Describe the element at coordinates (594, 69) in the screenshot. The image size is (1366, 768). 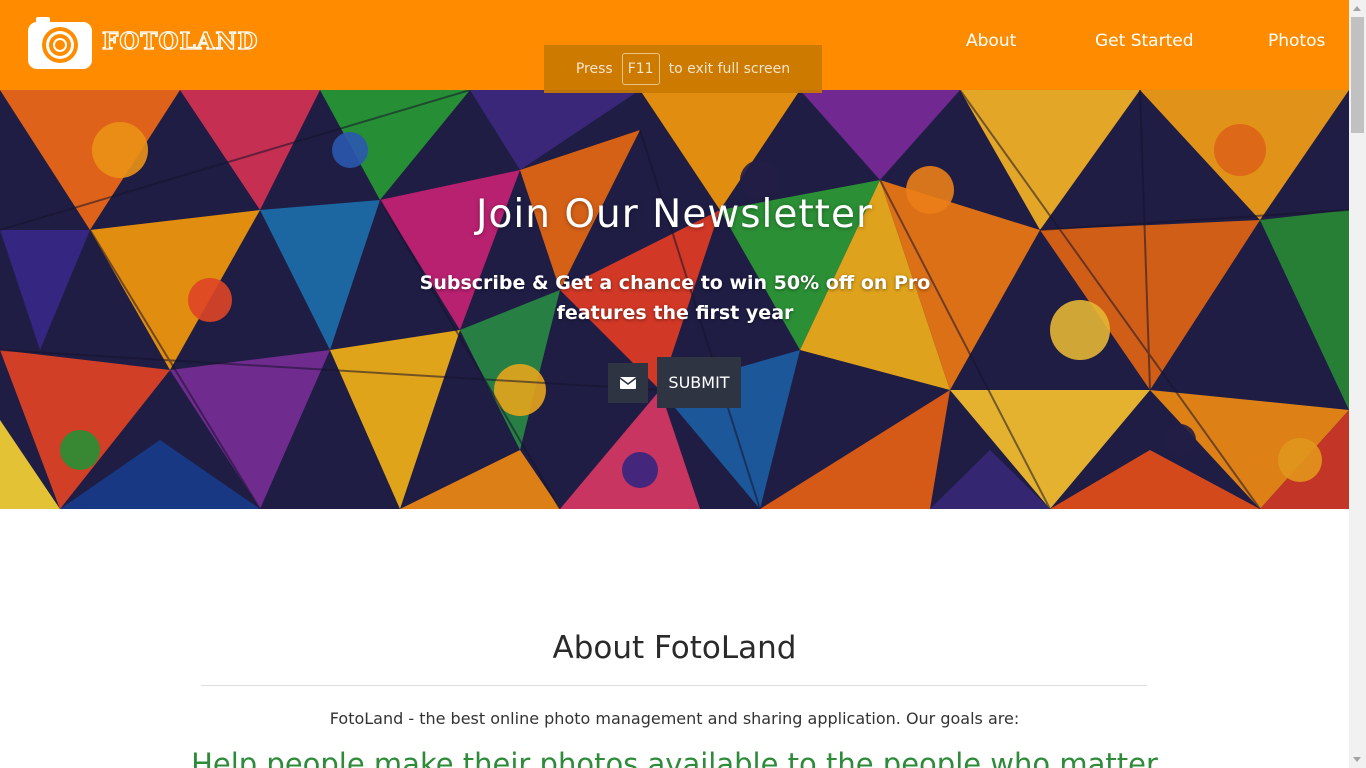
I see `fullscreen-notice-press: Press` at that location.